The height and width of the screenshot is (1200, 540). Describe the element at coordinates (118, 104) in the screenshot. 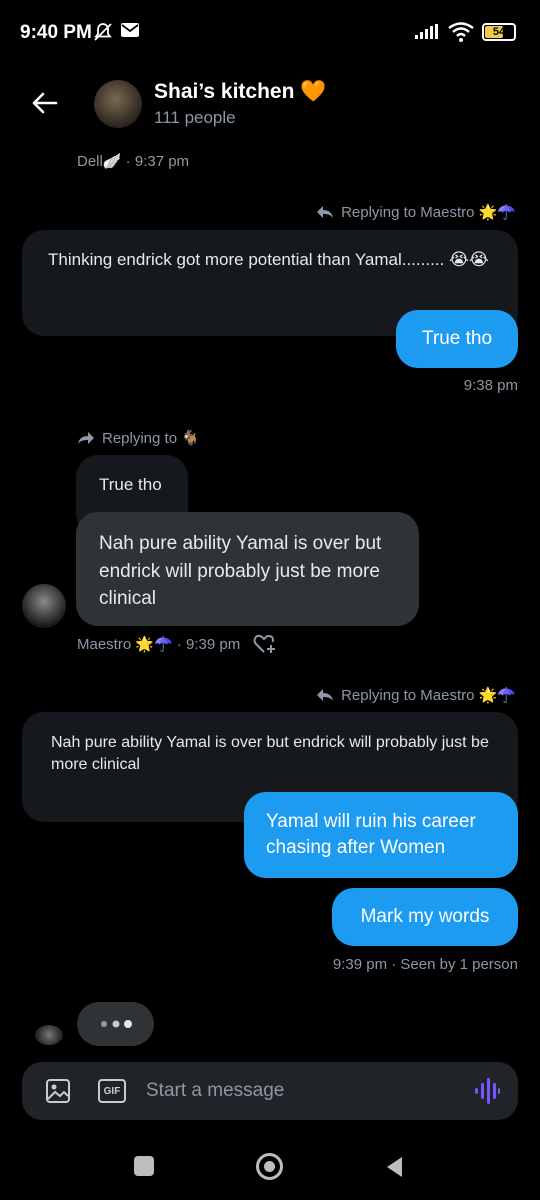

I see `group-avatar` at that location.